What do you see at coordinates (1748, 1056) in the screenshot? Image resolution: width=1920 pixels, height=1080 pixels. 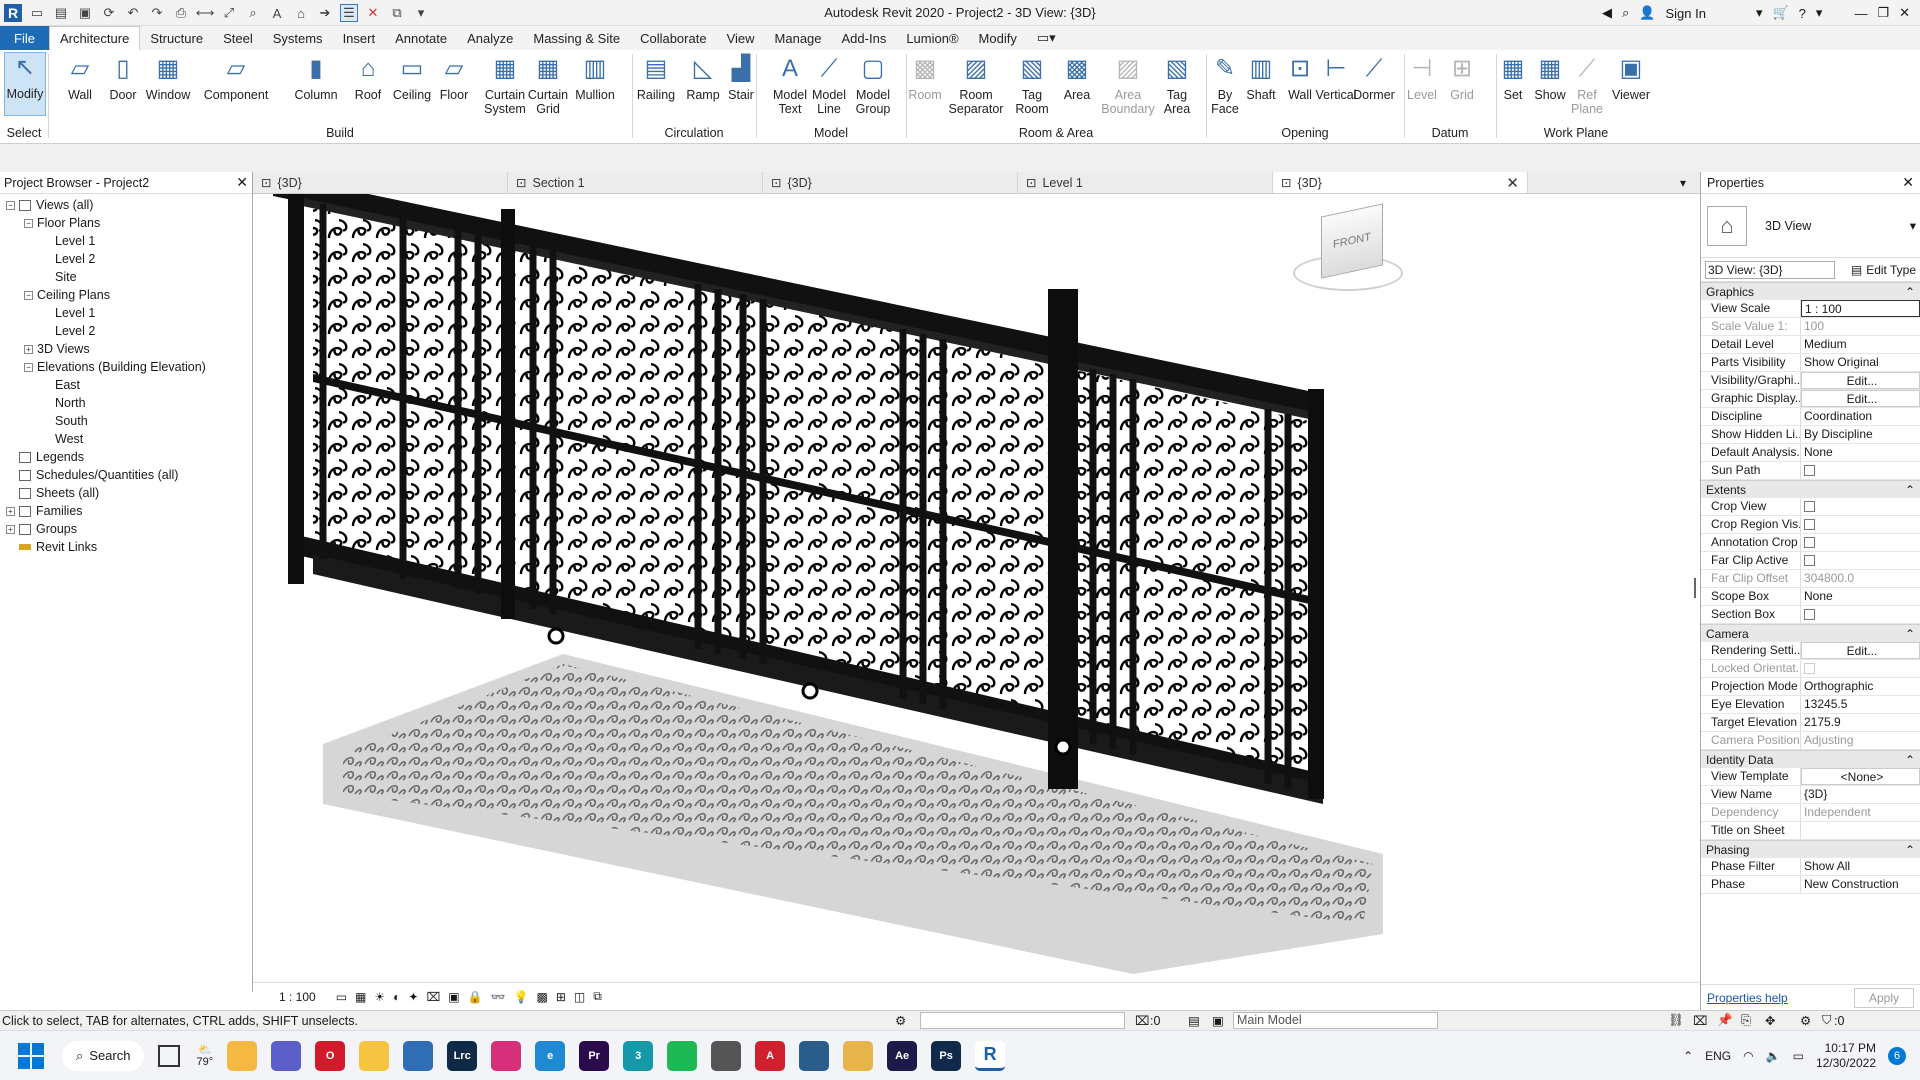 I see `wifi-icon: ◠` at bounding box center [1748, 1056].